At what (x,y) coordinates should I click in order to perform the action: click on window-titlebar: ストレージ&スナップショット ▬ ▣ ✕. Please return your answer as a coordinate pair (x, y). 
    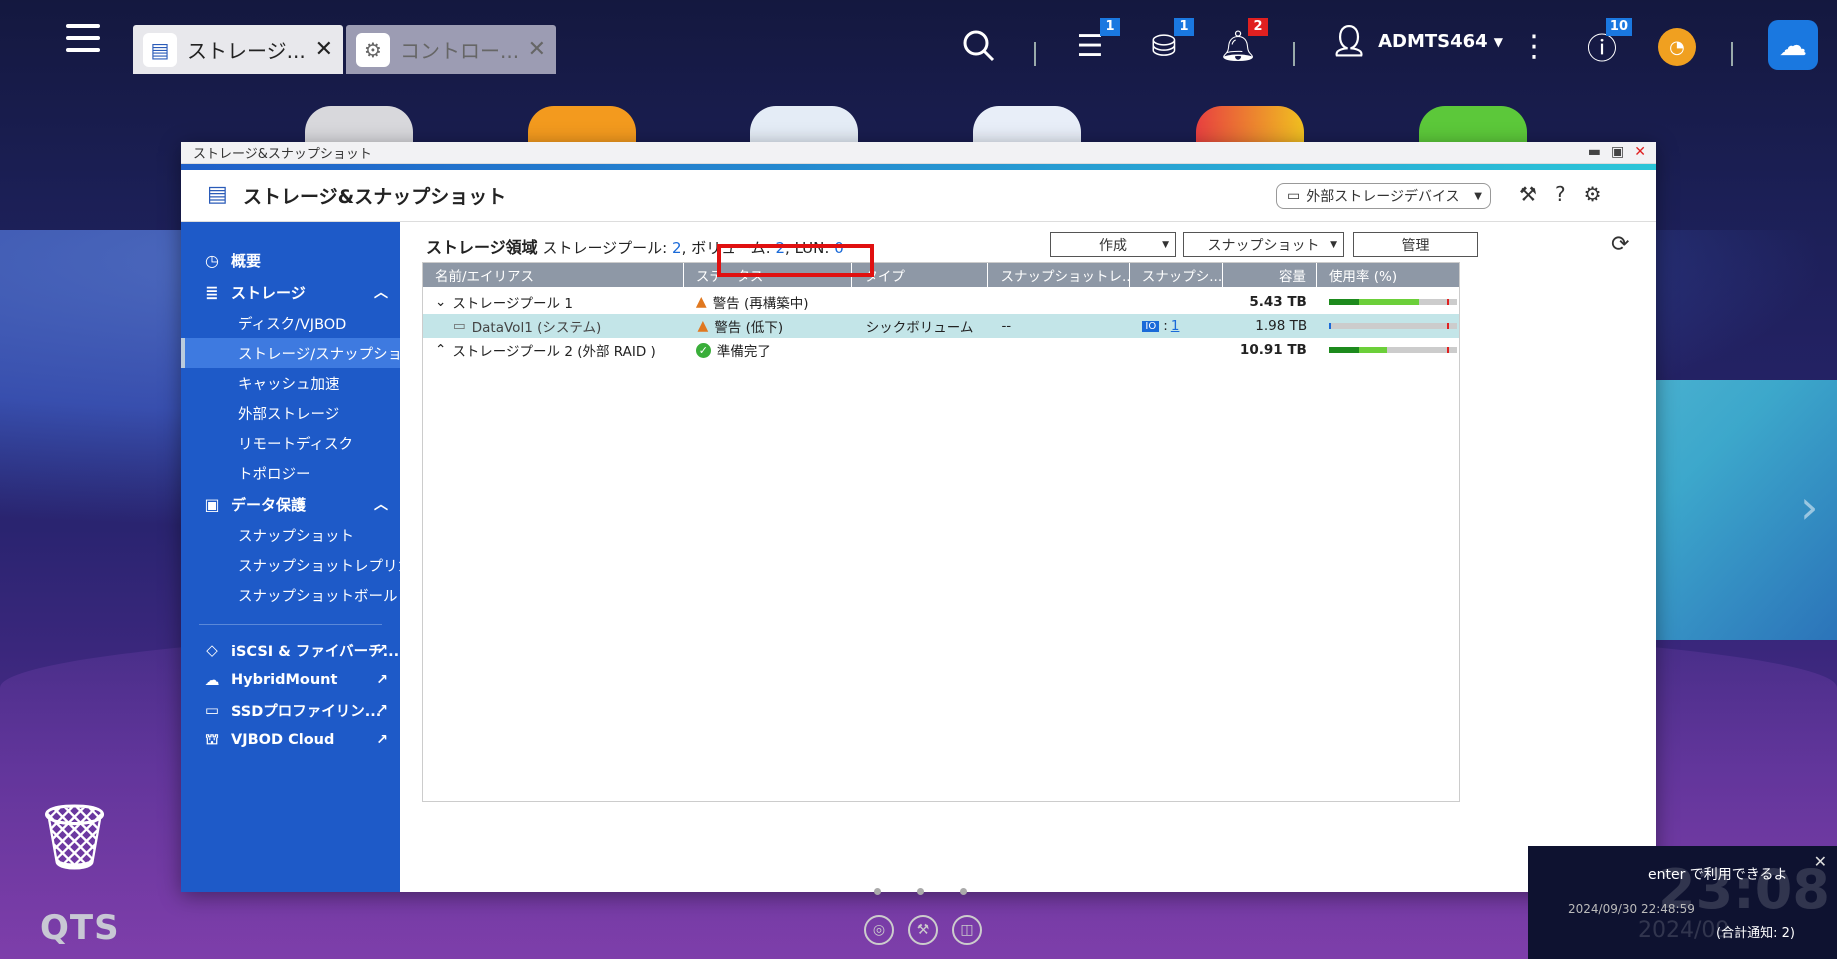
    Looking at the image, I should click on (918, 153).